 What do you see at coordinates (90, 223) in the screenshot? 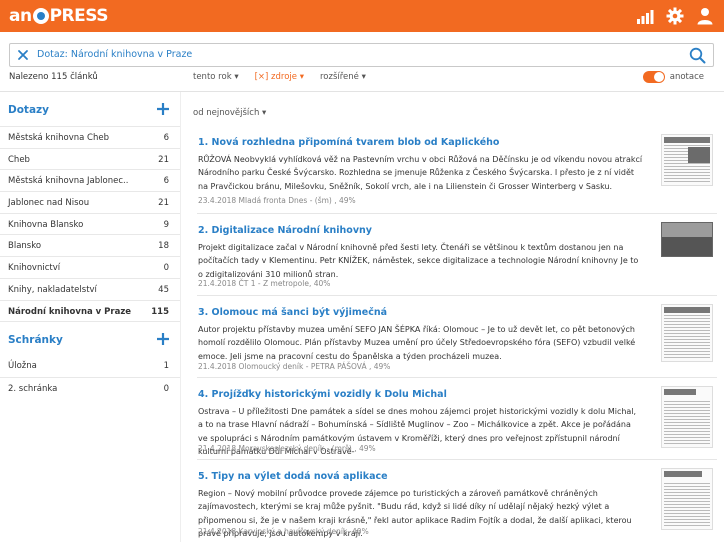
I see `sidebar-query-item: Knihovna Blansko 9` at bounding box center [90, 223].